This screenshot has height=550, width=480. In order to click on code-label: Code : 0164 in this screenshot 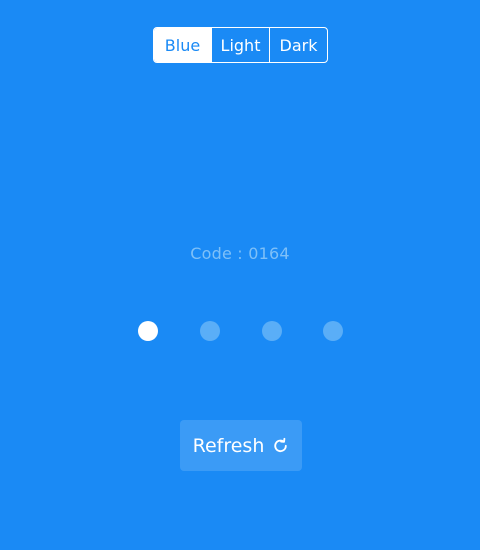, I will do `click(240, 253)`.